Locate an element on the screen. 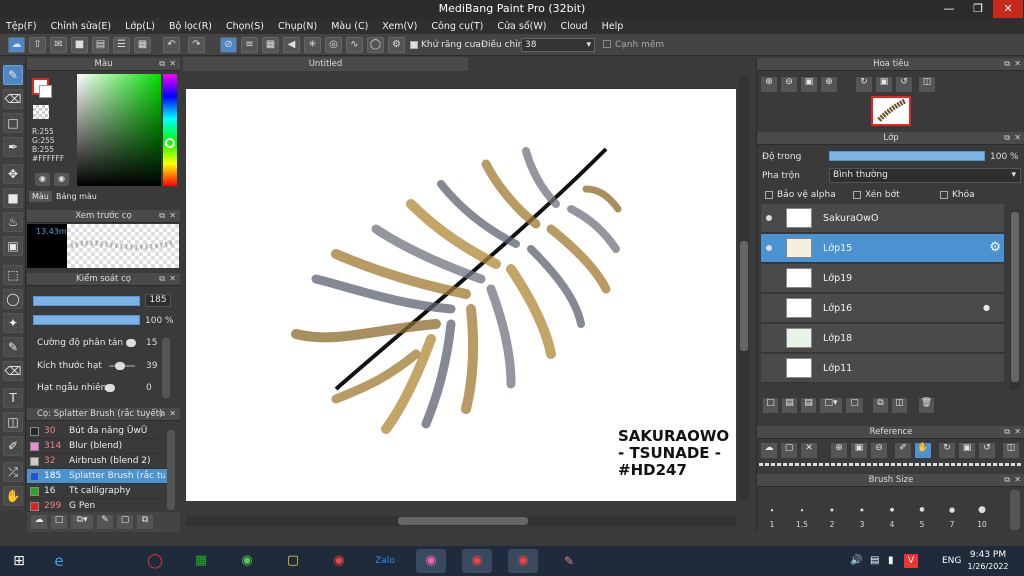  edit-brush-icon: ✎ is located at coordinates (105, 522).